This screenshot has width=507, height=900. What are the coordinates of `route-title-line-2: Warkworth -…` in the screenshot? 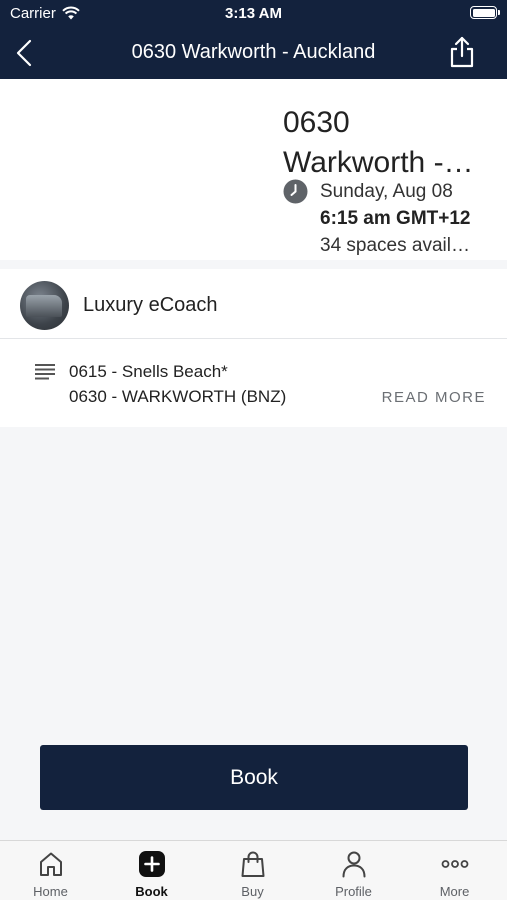 It's located at (378, 162).